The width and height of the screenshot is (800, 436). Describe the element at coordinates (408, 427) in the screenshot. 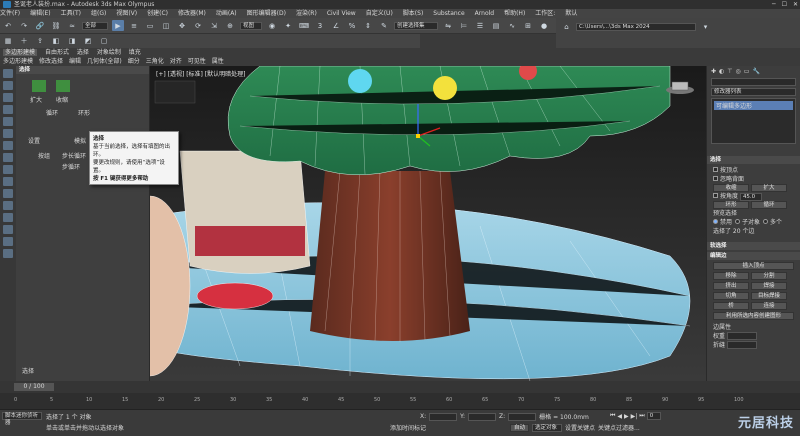

I see `add-time-tag: 添加时间标记` at that location.